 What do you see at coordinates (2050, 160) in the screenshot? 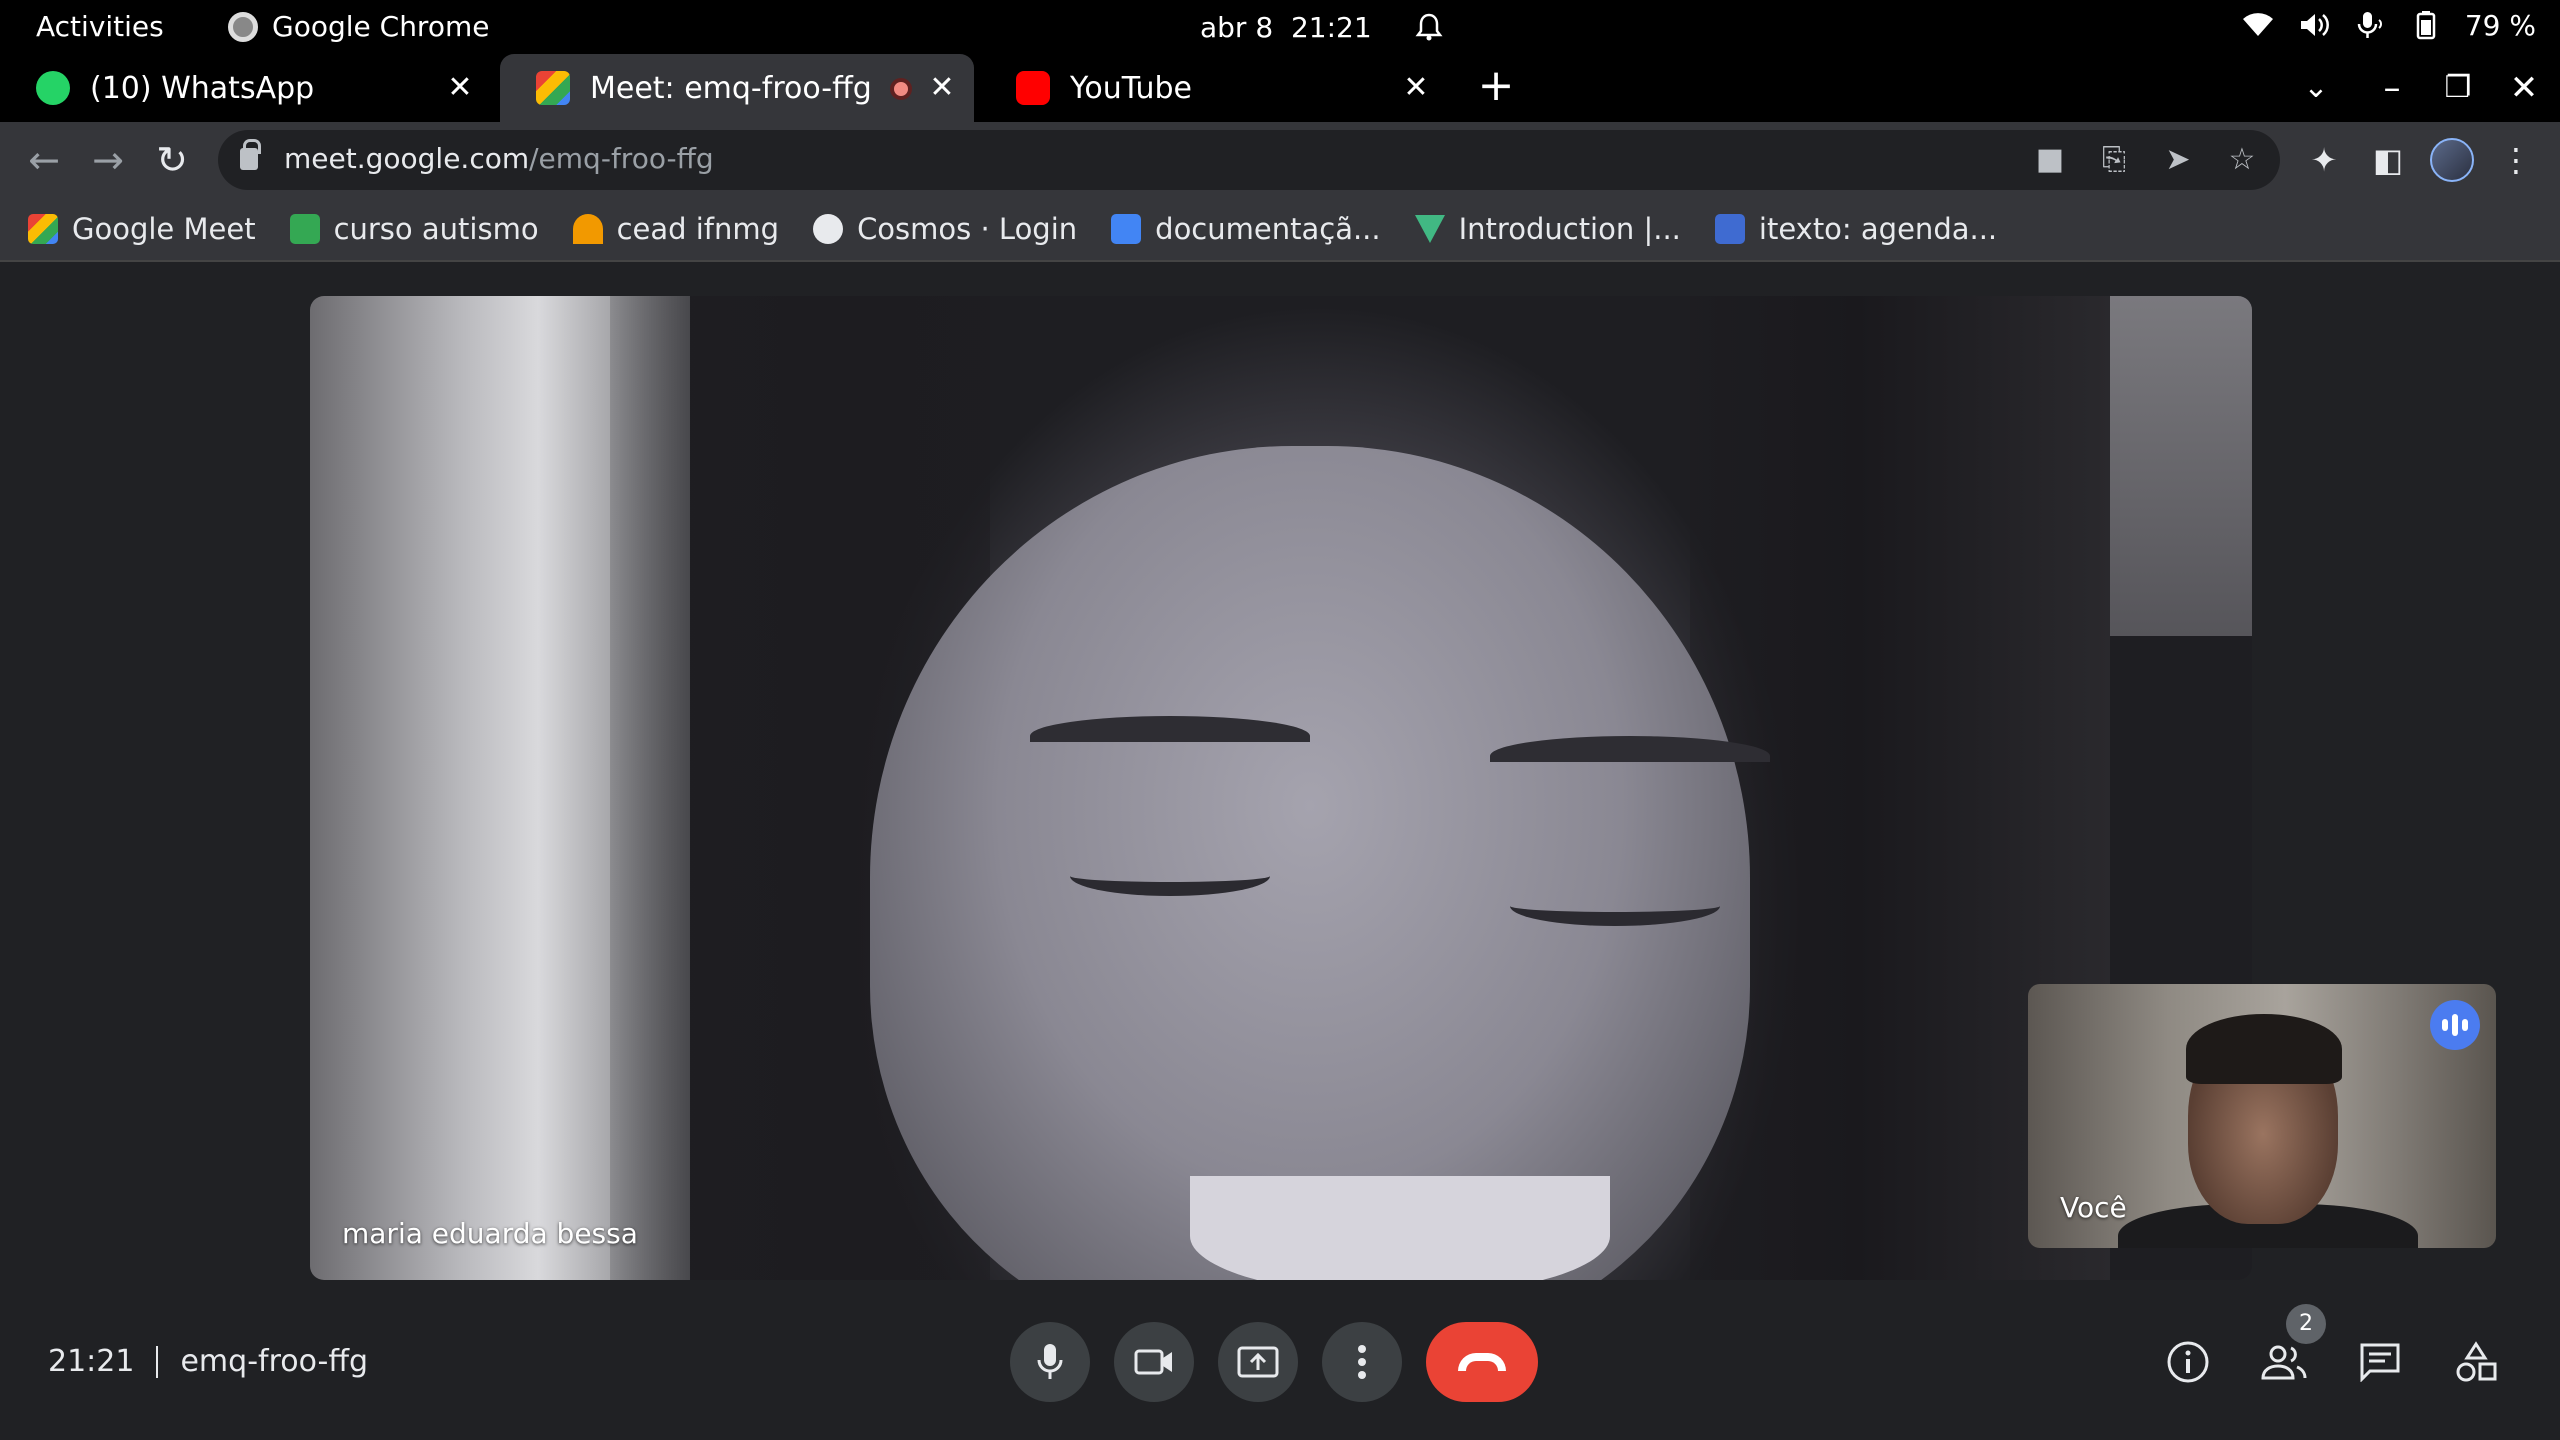
I see `camera-in-use-icon: ■` at bounding box center [2050, 160].